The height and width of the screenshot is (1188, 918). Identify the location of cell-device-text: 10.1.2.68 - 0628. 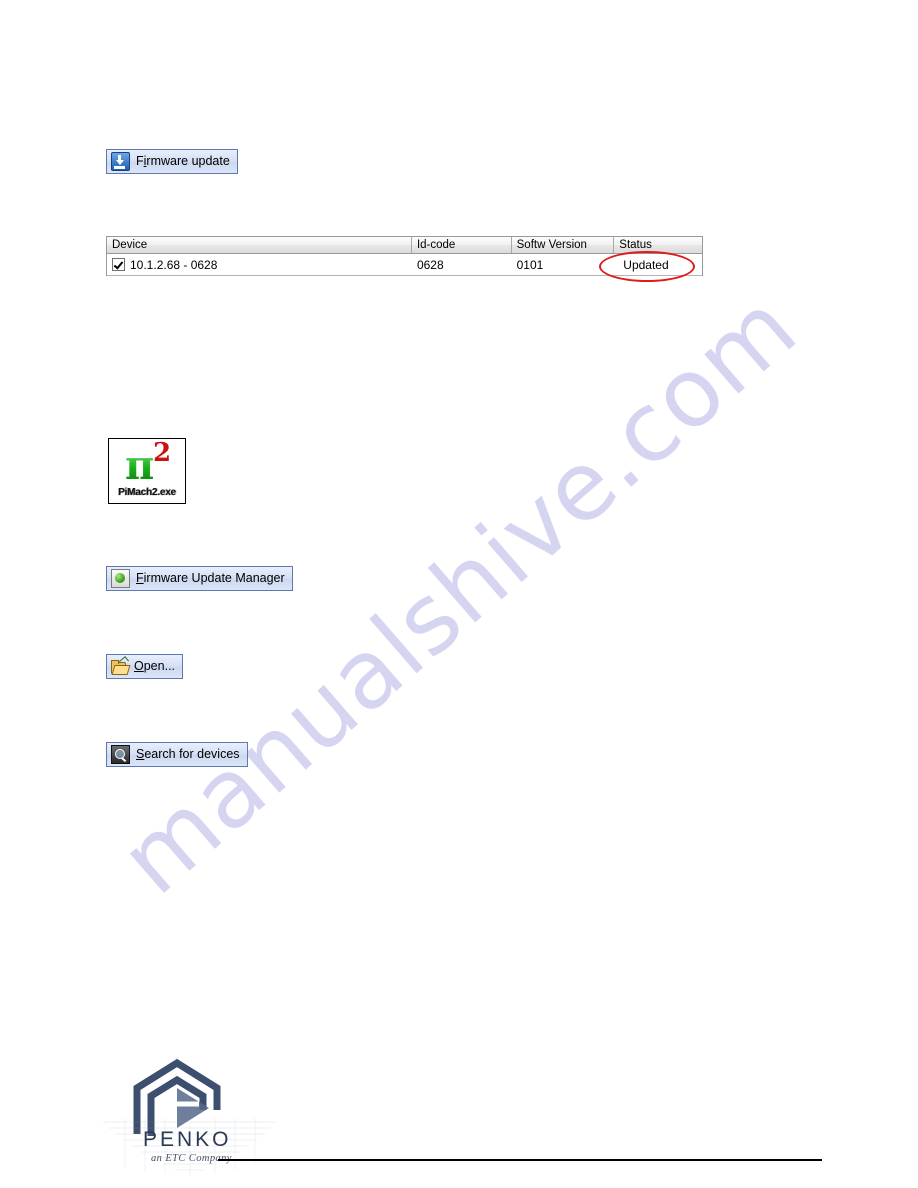
(174, 264).